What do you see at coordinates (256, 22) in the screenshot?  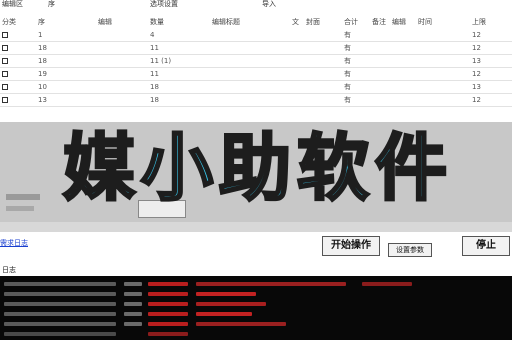 I see `table-header: 分类 序 编辑 数量 编辑标题 文 封面 合计 备注 编辑 时间 上限` at bounding box center [256, 22].